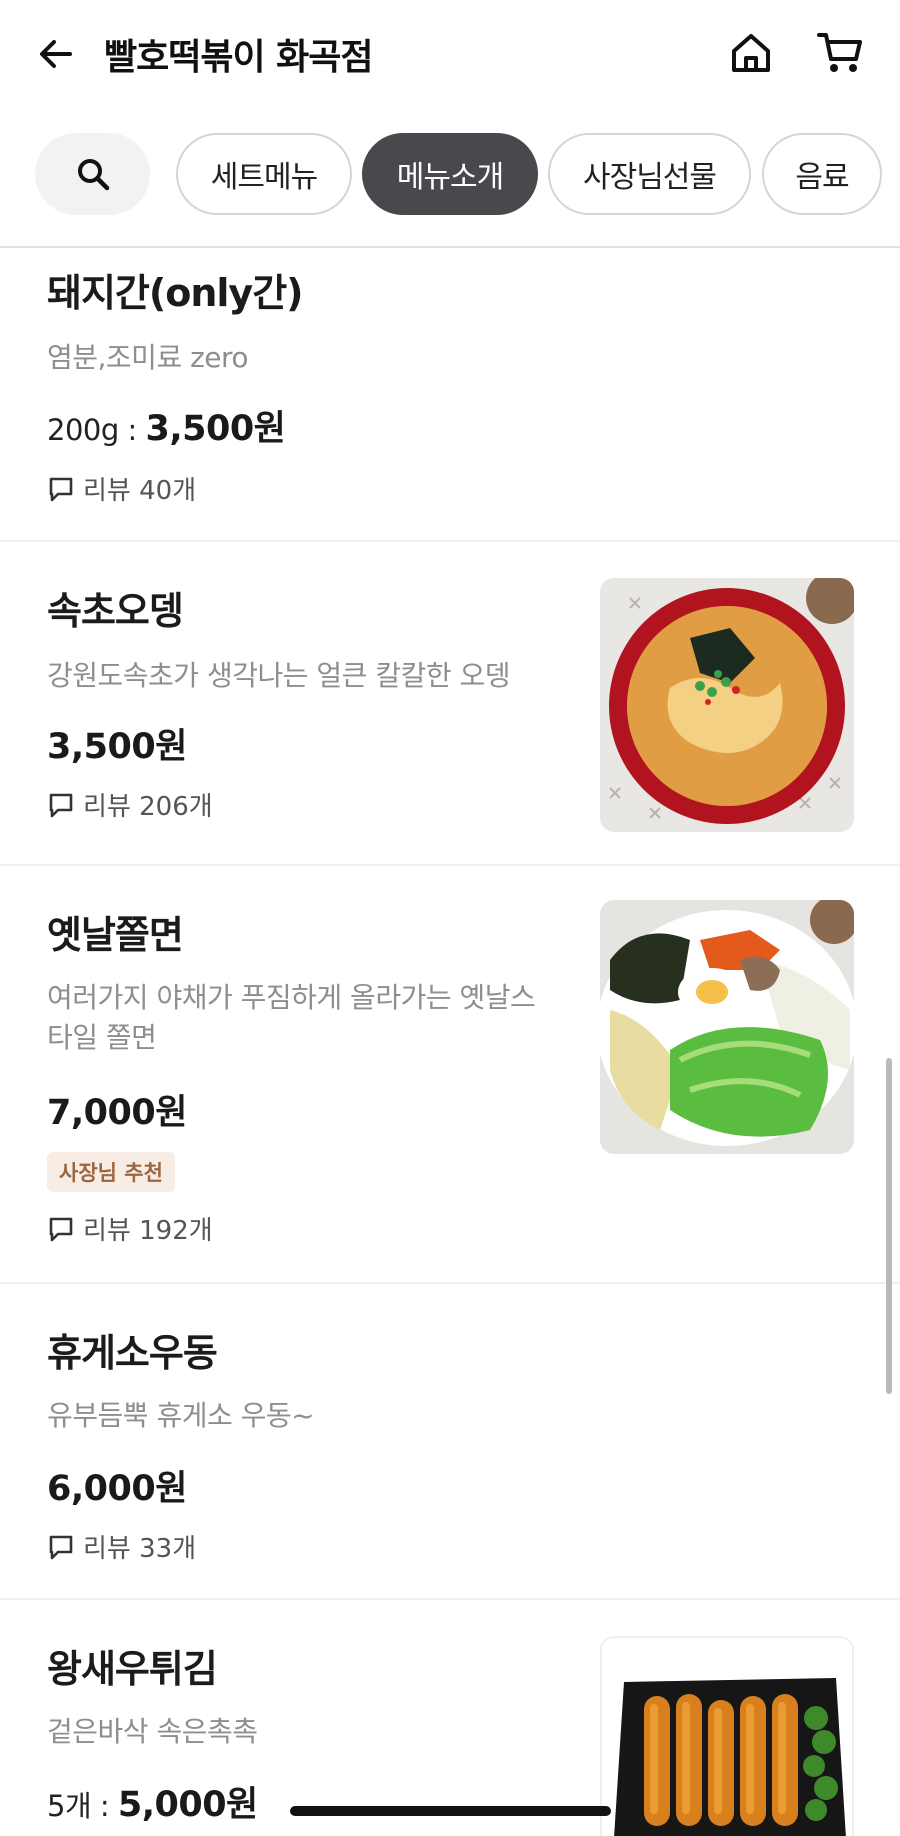 The image size is (900, 1836). What do you see at coordinates (148, 807) in the screenshot?
I see `review-count: 리뷰 206개` at bounding box center [148, 807].